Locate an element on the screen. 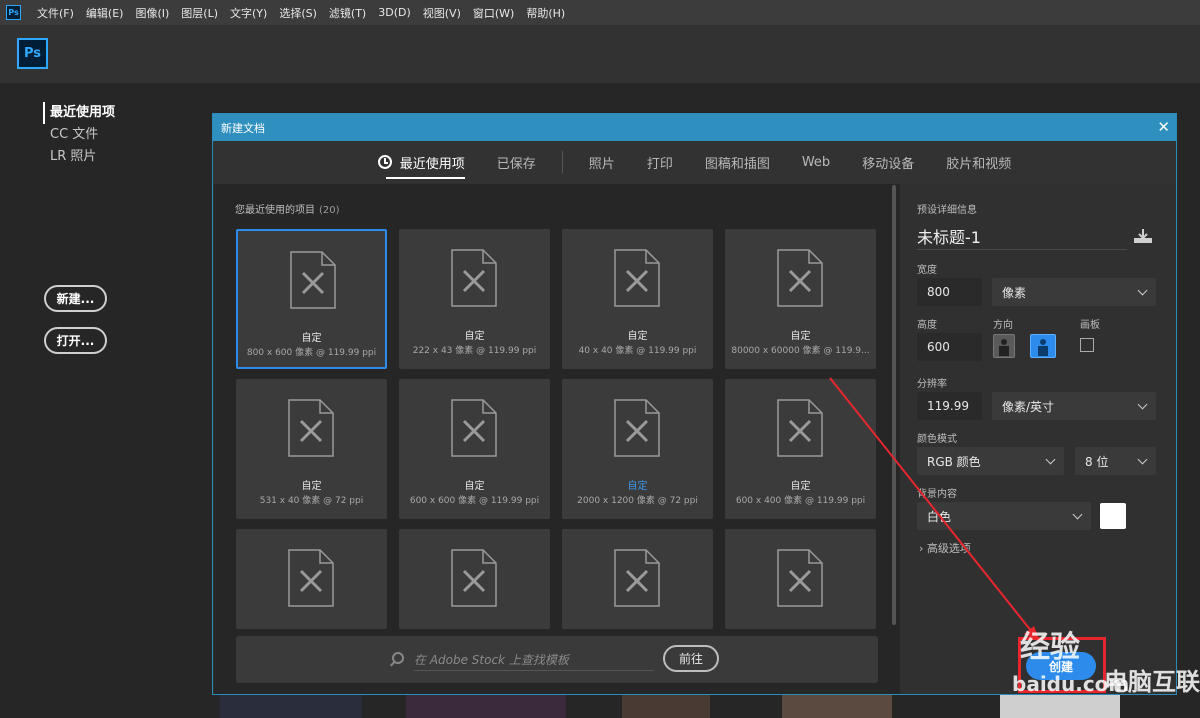  resolution-field: 119.99 is located at coordinates (949, 406).